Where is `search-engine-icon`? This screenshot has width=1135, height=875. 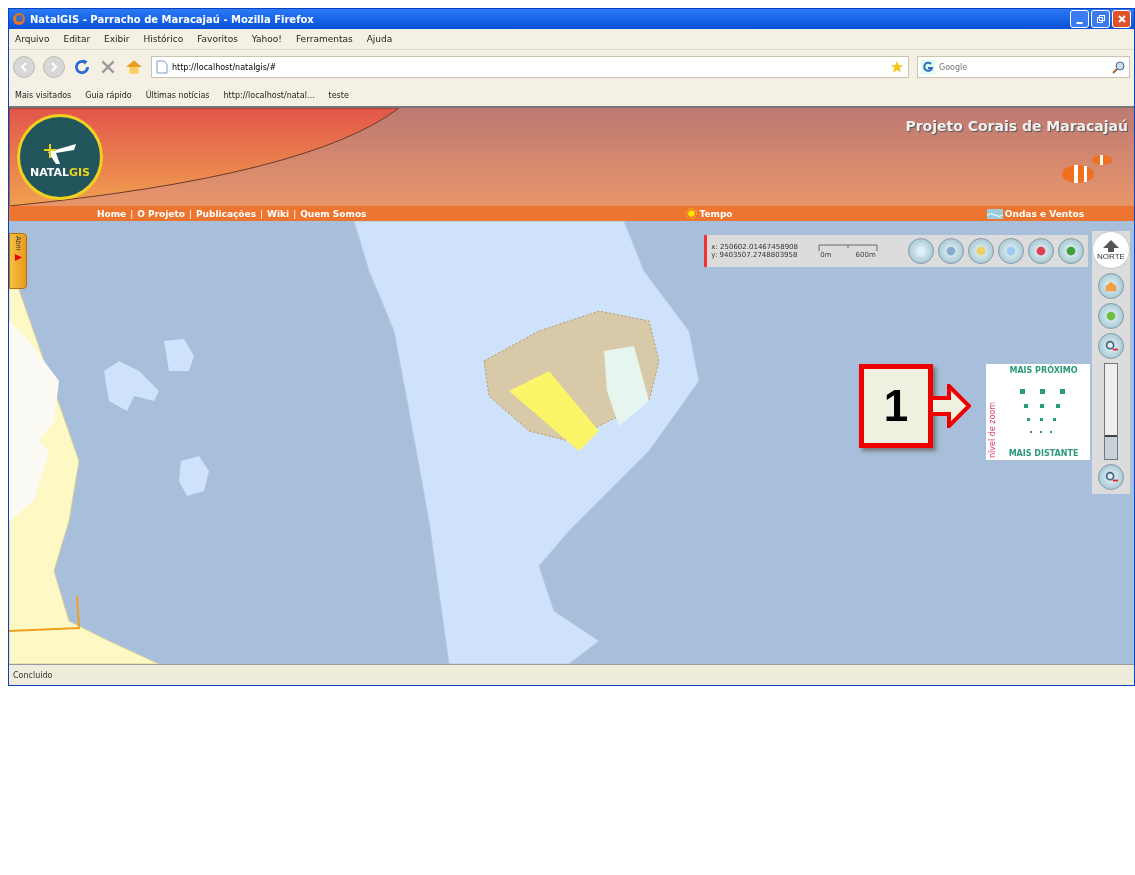 search-engine-icon is located at coordinates (928, 67).